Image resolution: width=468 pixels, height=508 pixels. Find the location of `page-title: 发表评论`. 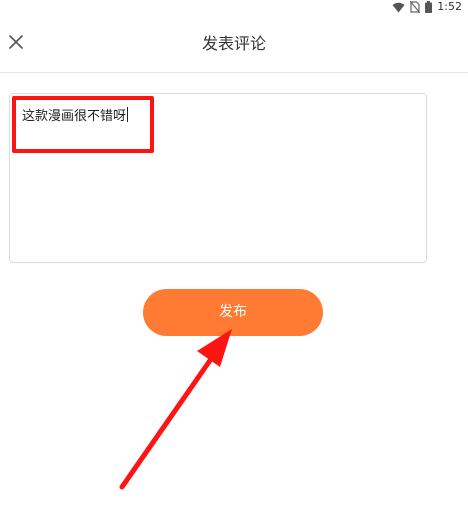

page-title: 发表评论 is located at coordinates (233, 43).